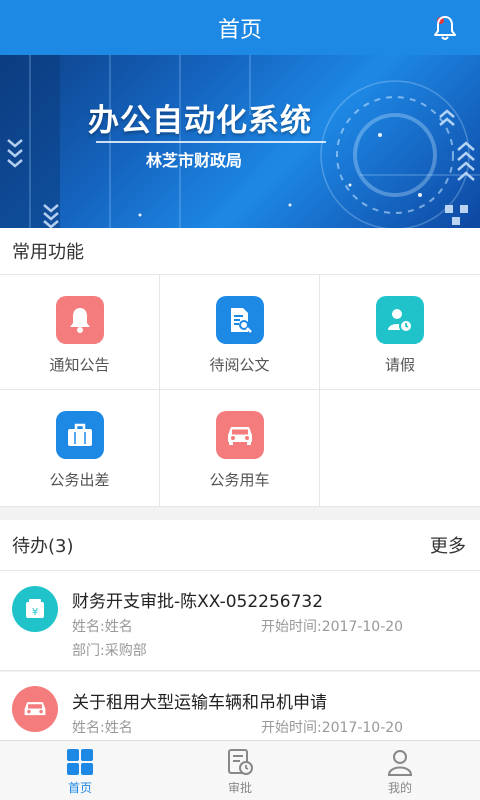 This screenshot has height=800, width=480. Describe the element at coordinates (239, 365) in the screenshot. I see `function-label: 待阅公文` at that location.